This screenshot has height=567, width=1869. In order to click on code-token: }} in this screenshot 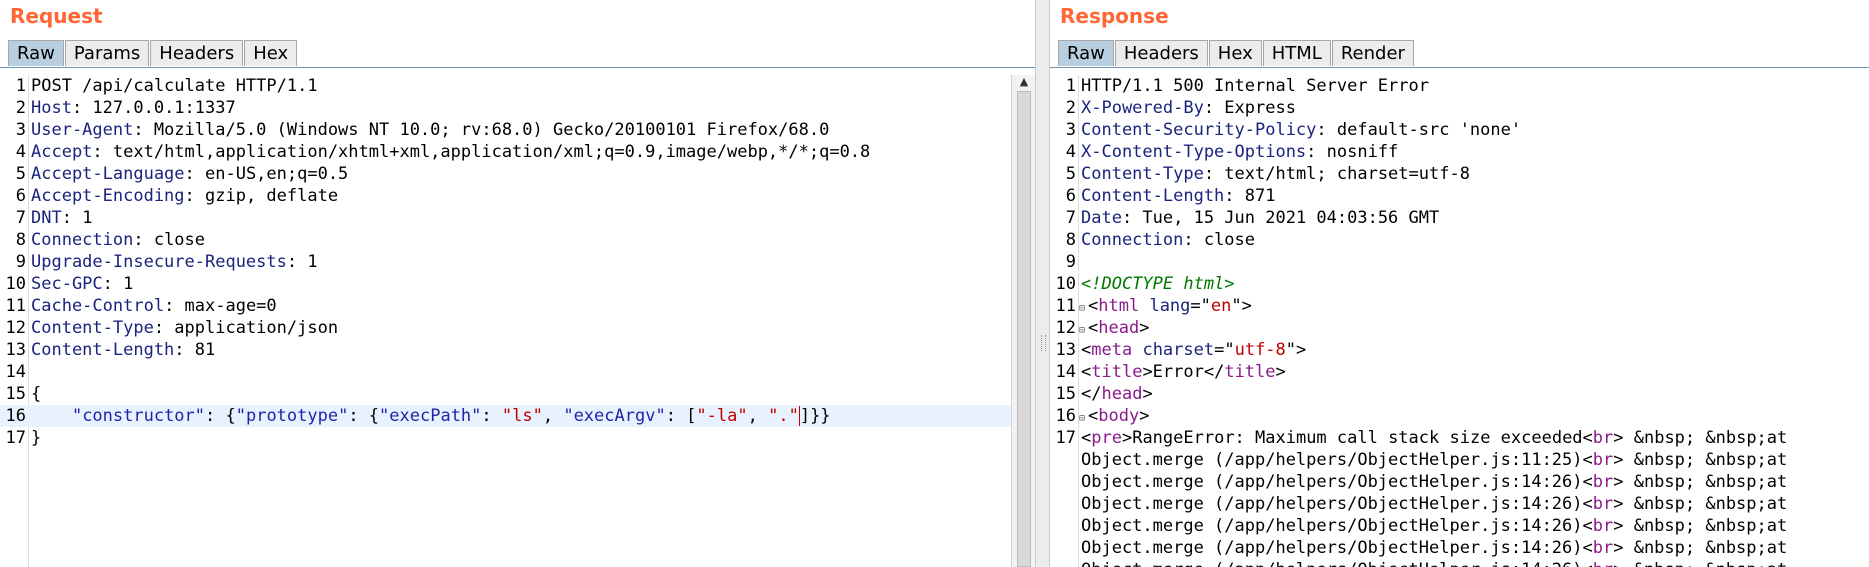, I will do `click(820, 416)`.